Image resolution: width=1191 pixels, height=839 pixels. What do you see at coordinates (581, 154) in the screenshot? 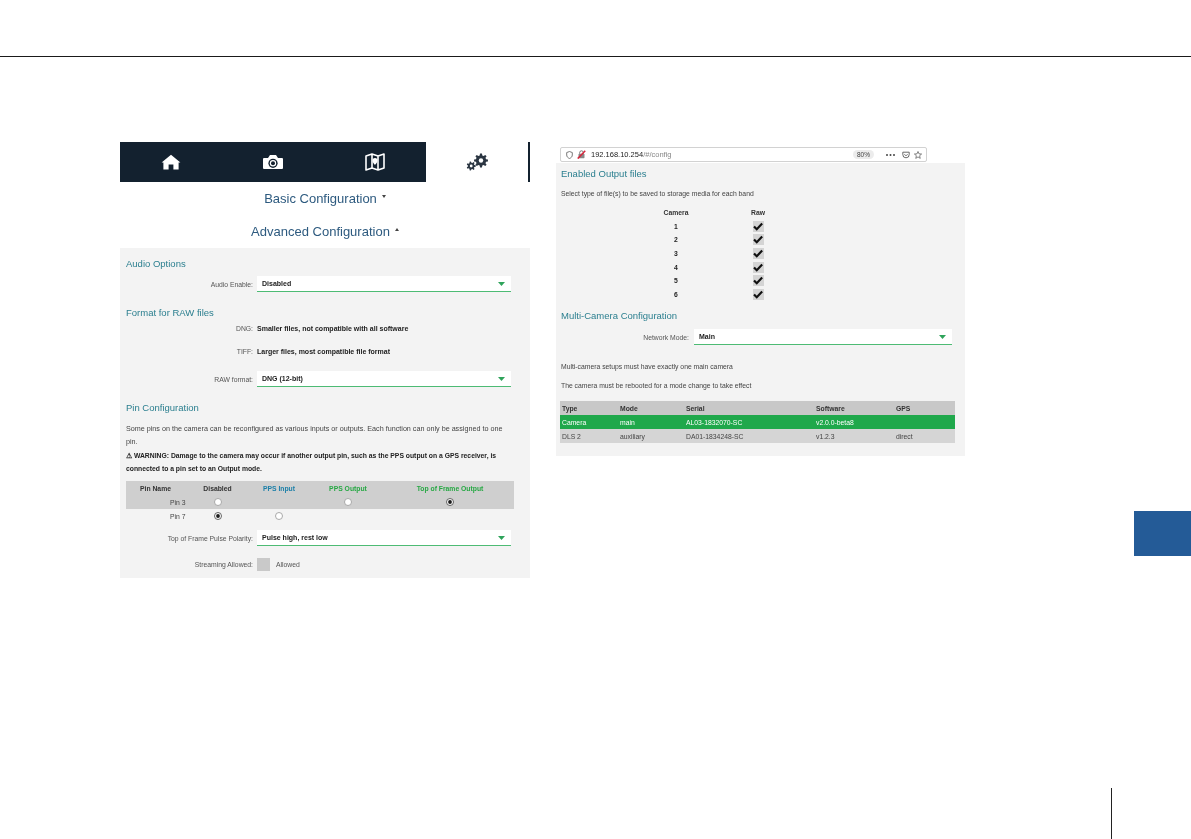
I see `crossed-lock-icon` at bounding box center [581, 154].